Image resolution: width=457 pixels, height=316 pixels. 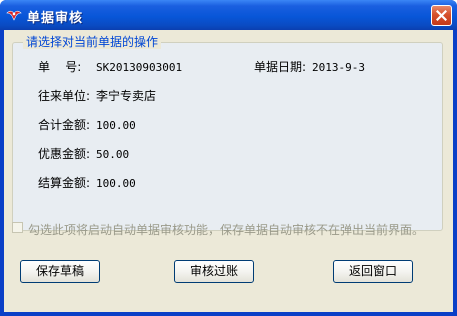 I want to click on audit-post-button: 审核过账, so click(x=214, y=271).